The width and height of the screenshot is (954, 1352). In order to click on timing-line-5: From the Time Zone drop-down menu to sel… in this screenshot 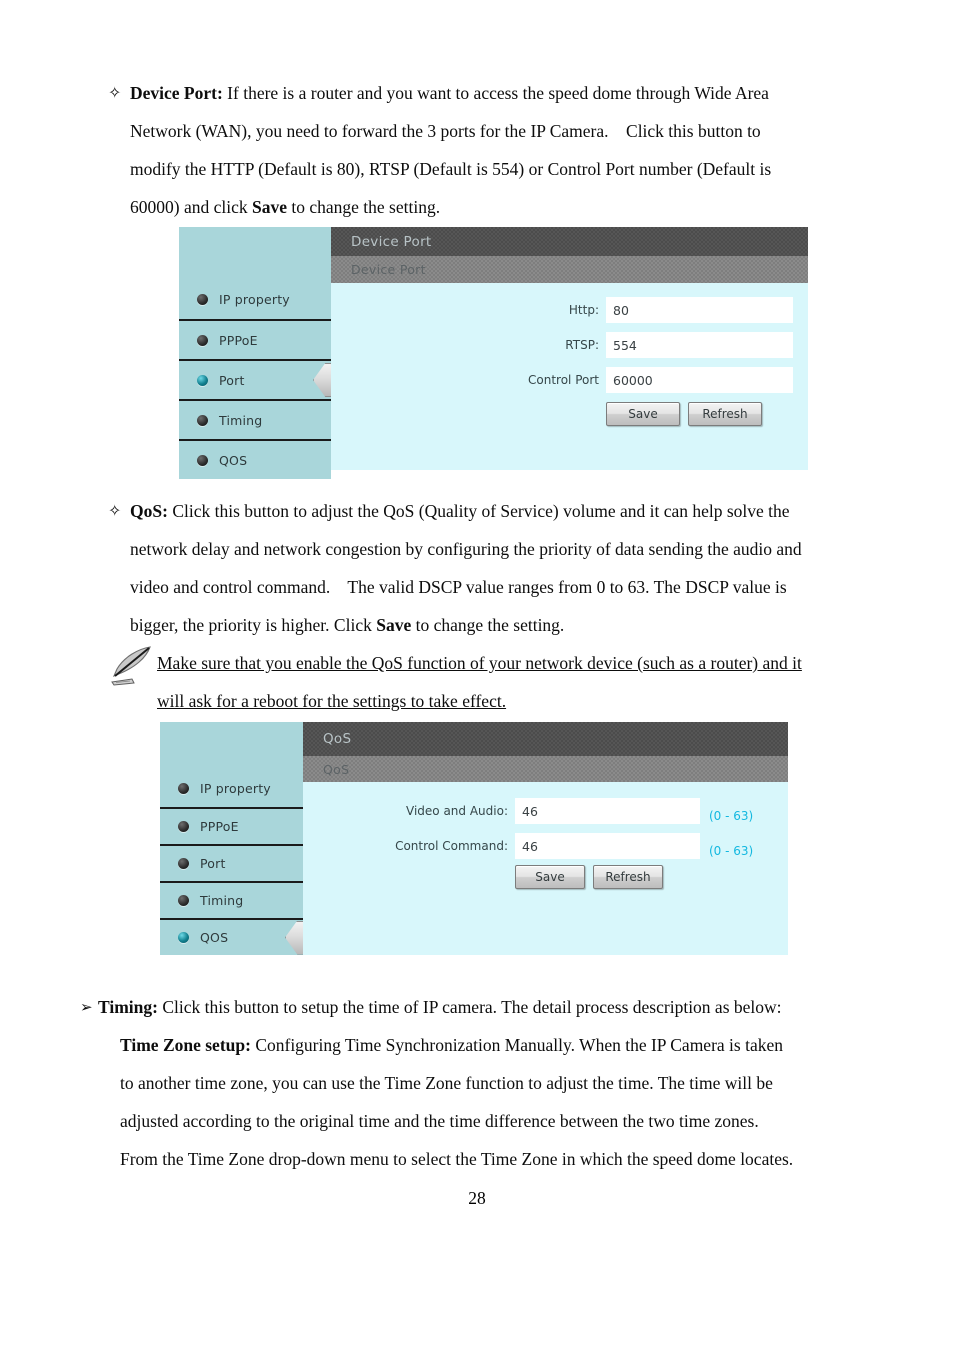, I will do `click(457, 1159)`.